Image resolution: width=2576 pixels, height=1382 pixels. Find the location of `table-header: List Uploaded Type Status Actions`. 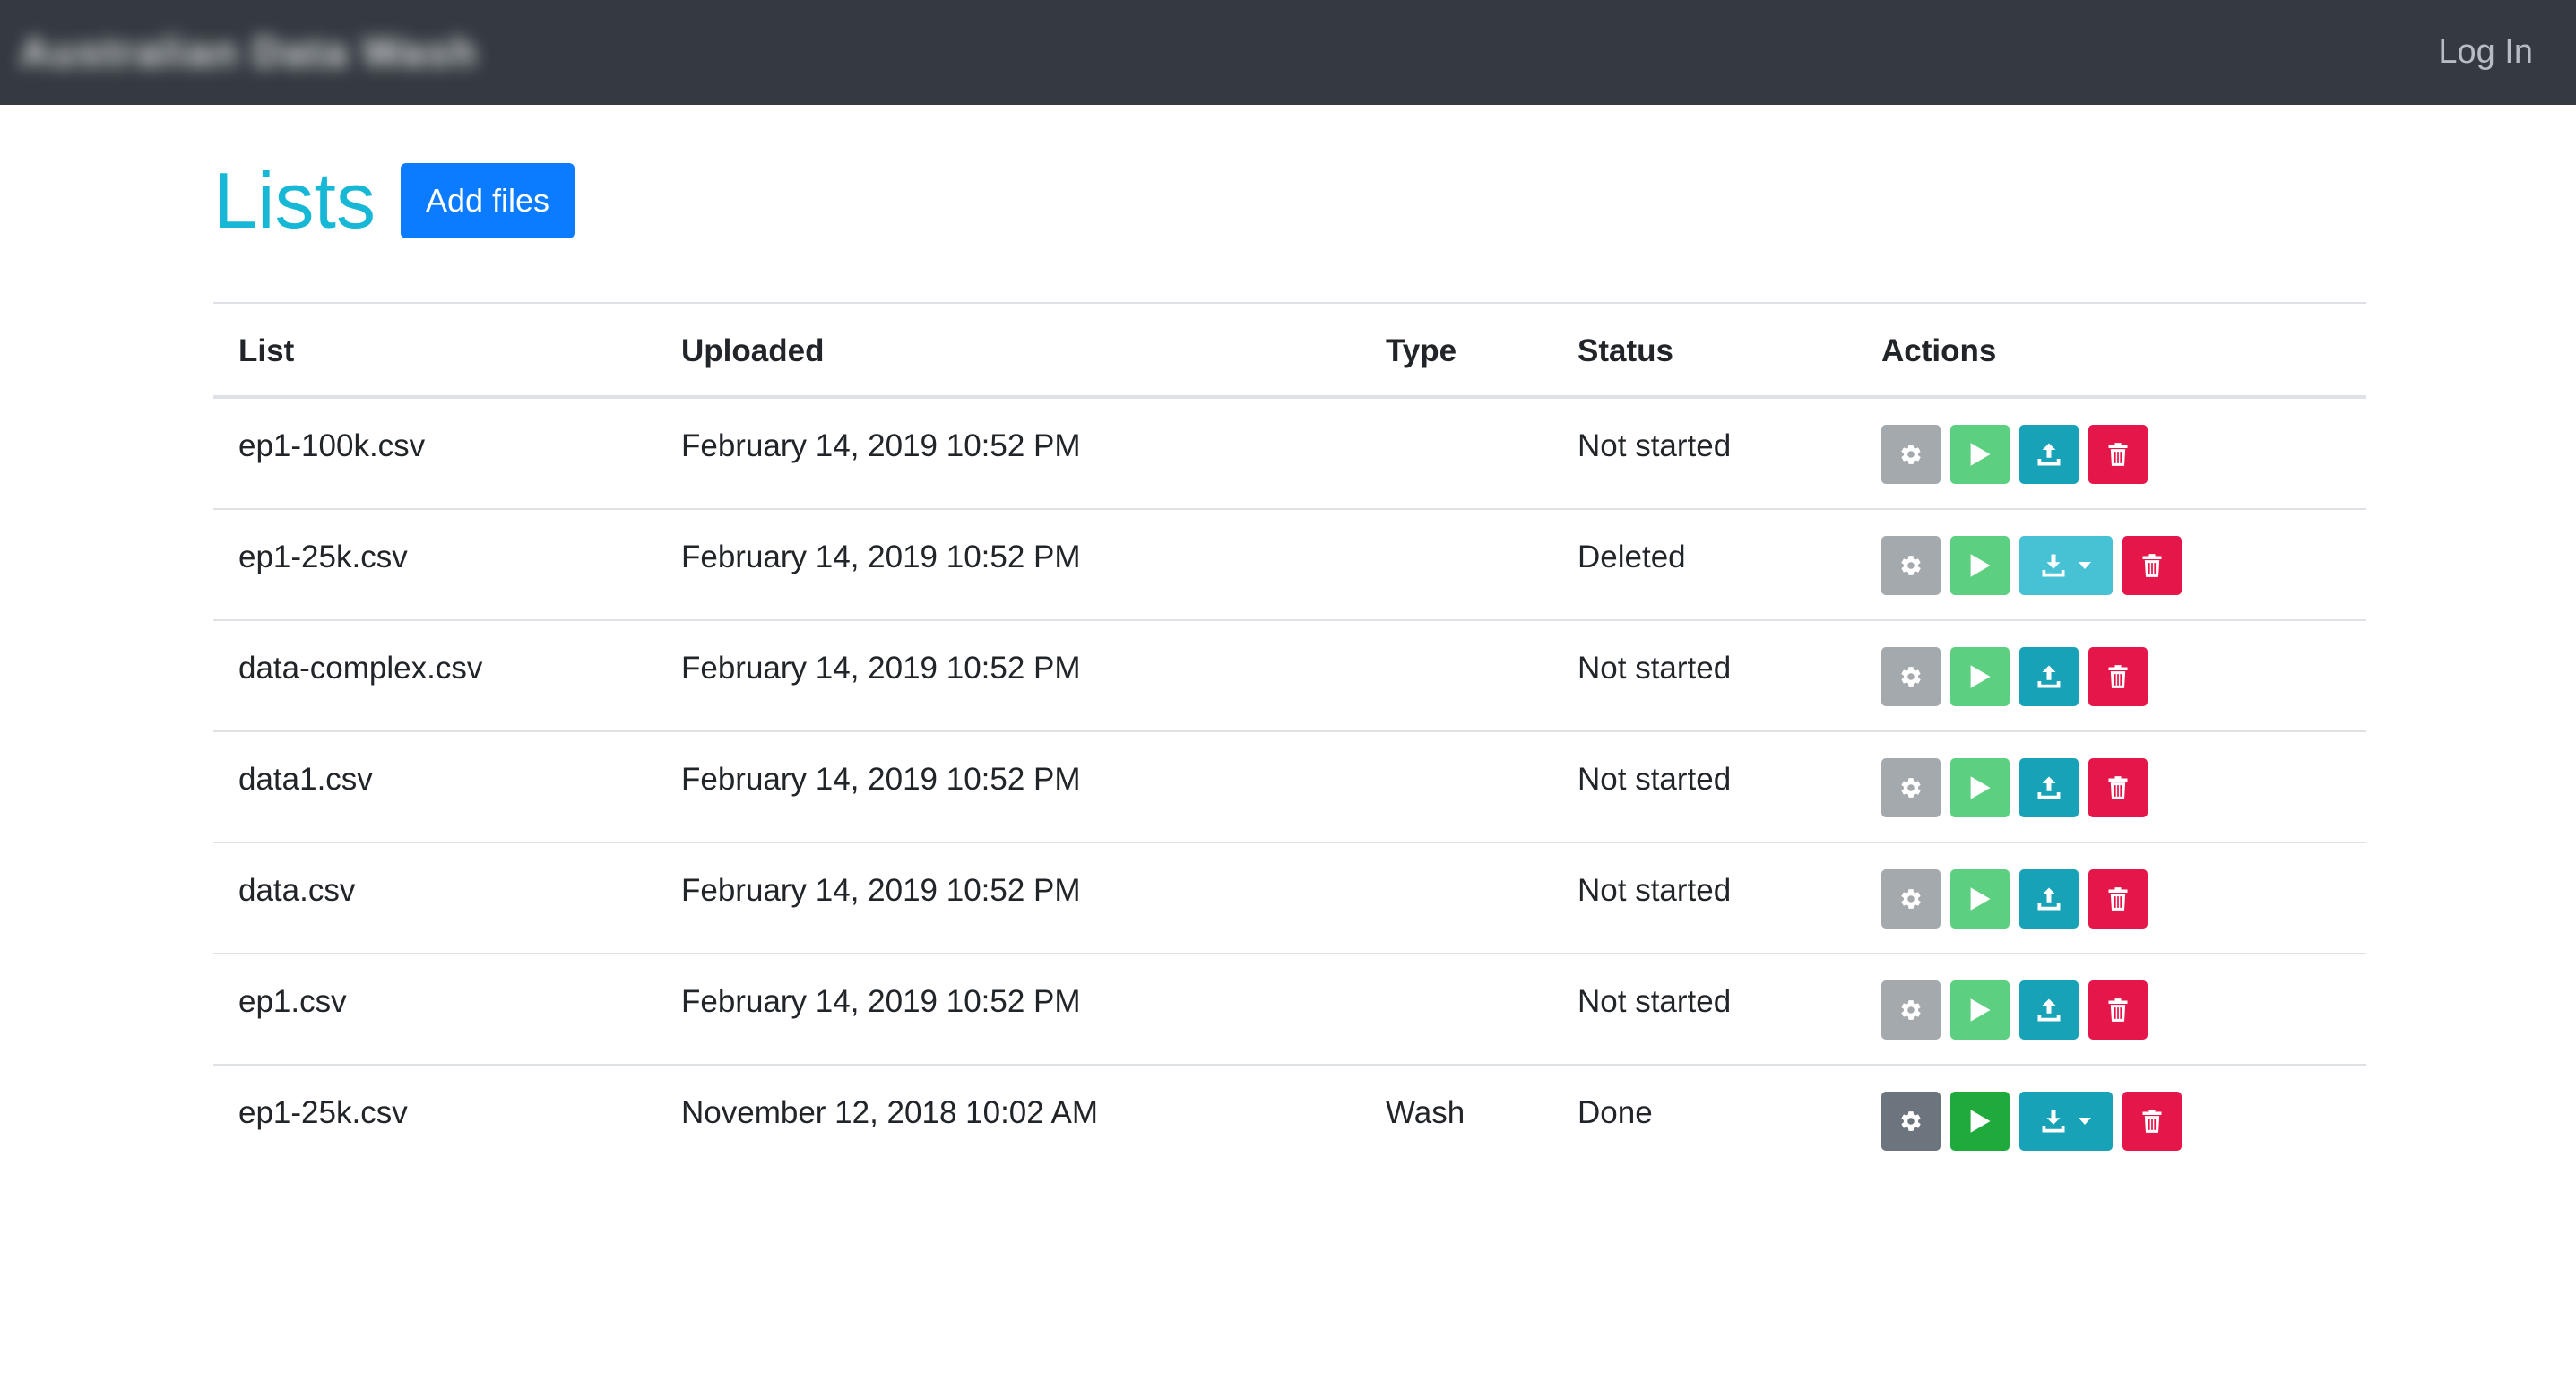

table-header: List Uploaded Type Status Actions is located at coordinates (1289, 351).